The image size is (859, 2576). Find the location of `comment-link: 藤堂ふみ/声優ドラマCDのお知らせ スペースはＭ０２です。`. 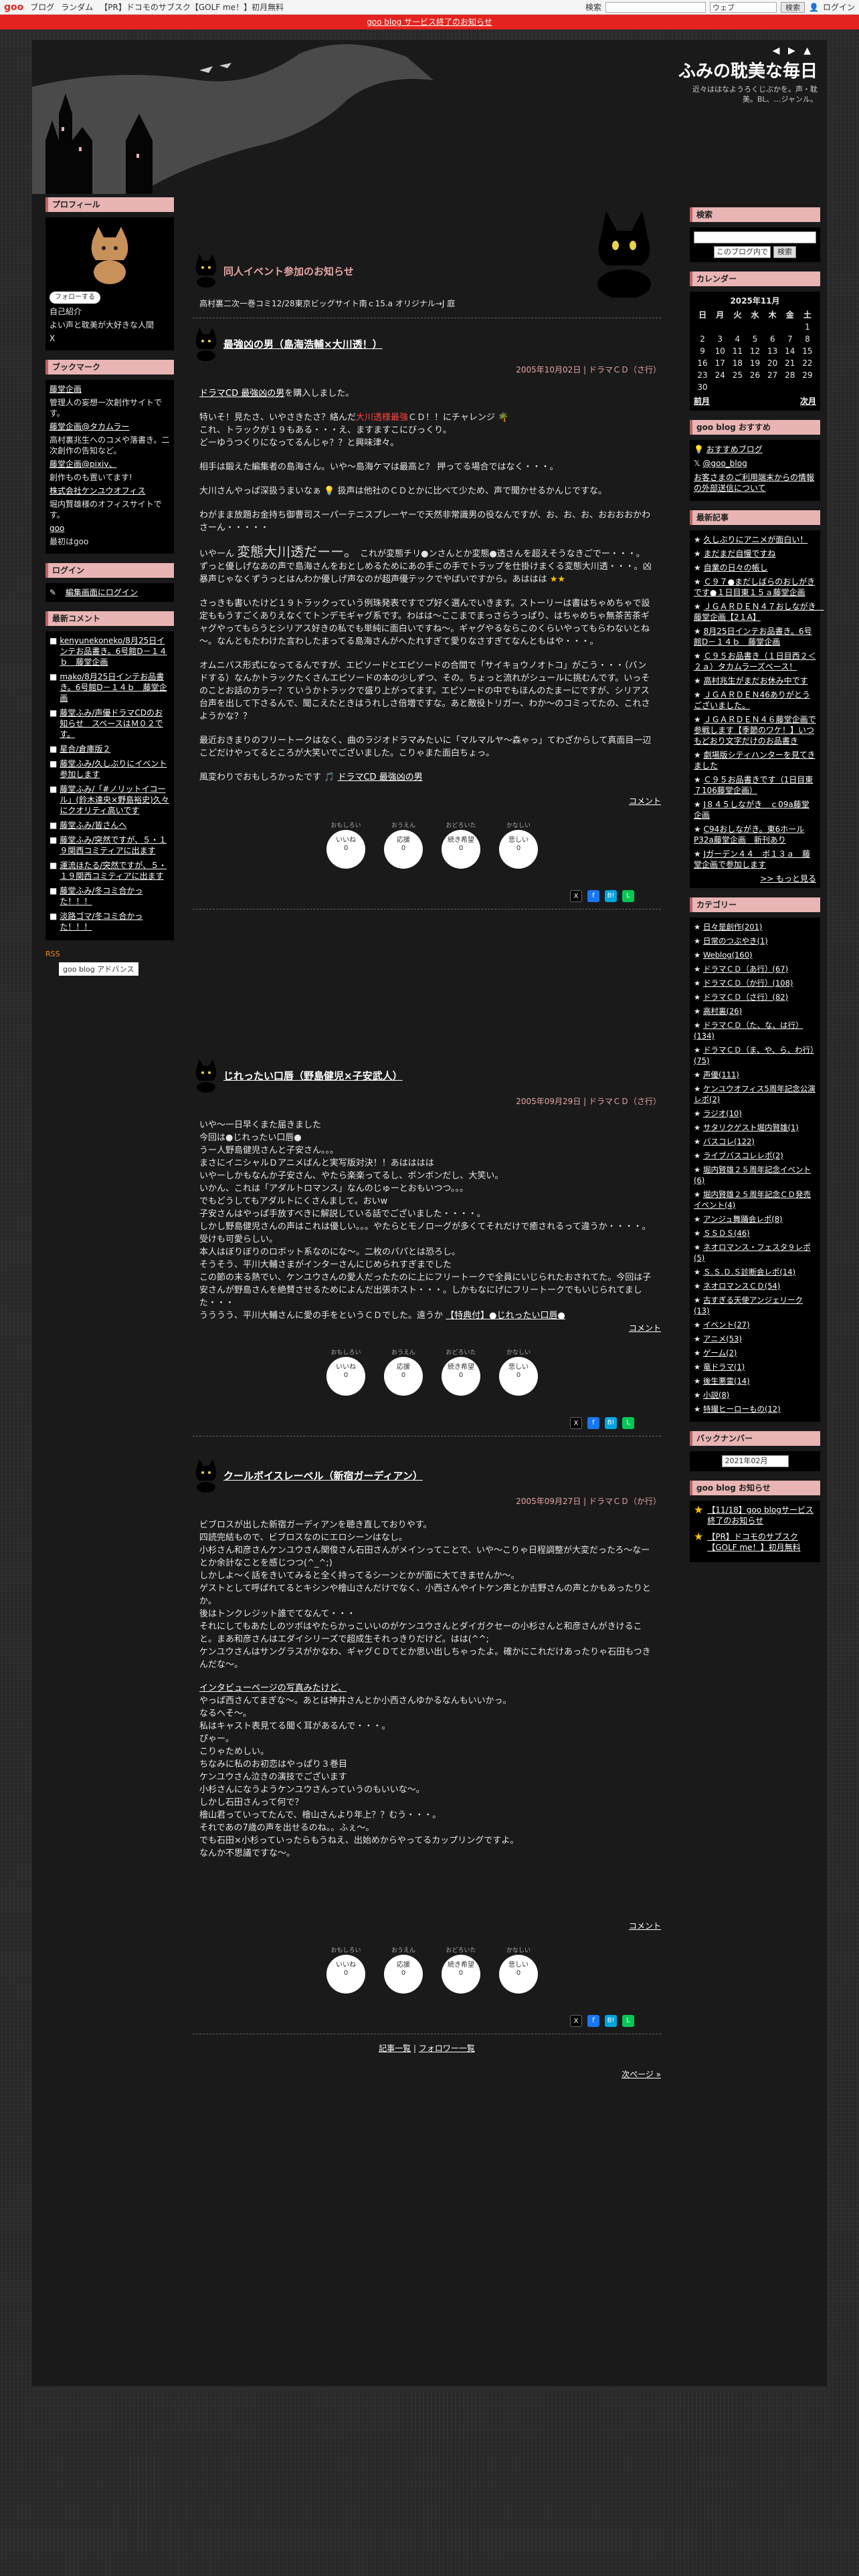

comment-link: 藤堂ふみ/声優ドラマCDのお知らせ スペースはＭ０２です。 is located at coordinates (115, 724).